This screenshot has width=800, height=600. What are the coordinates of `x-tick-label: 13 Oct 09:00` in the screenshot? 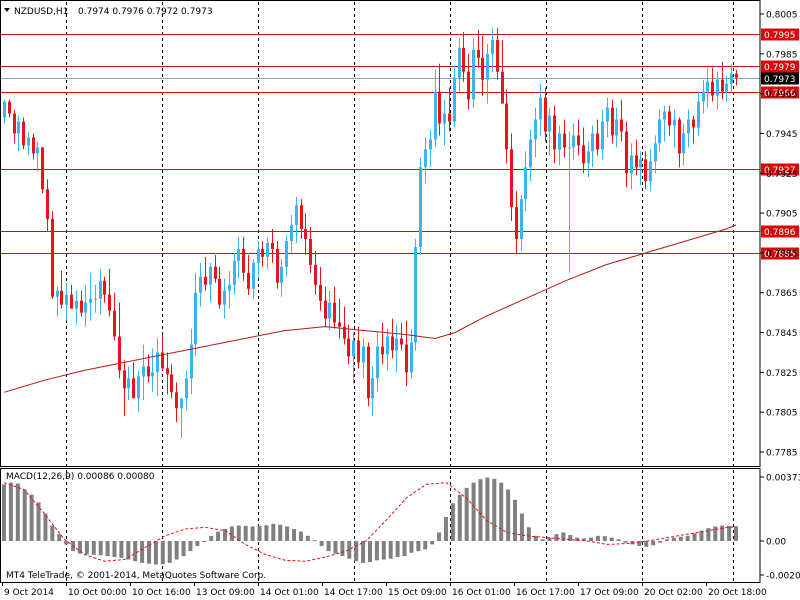 It's located at (225, 593).